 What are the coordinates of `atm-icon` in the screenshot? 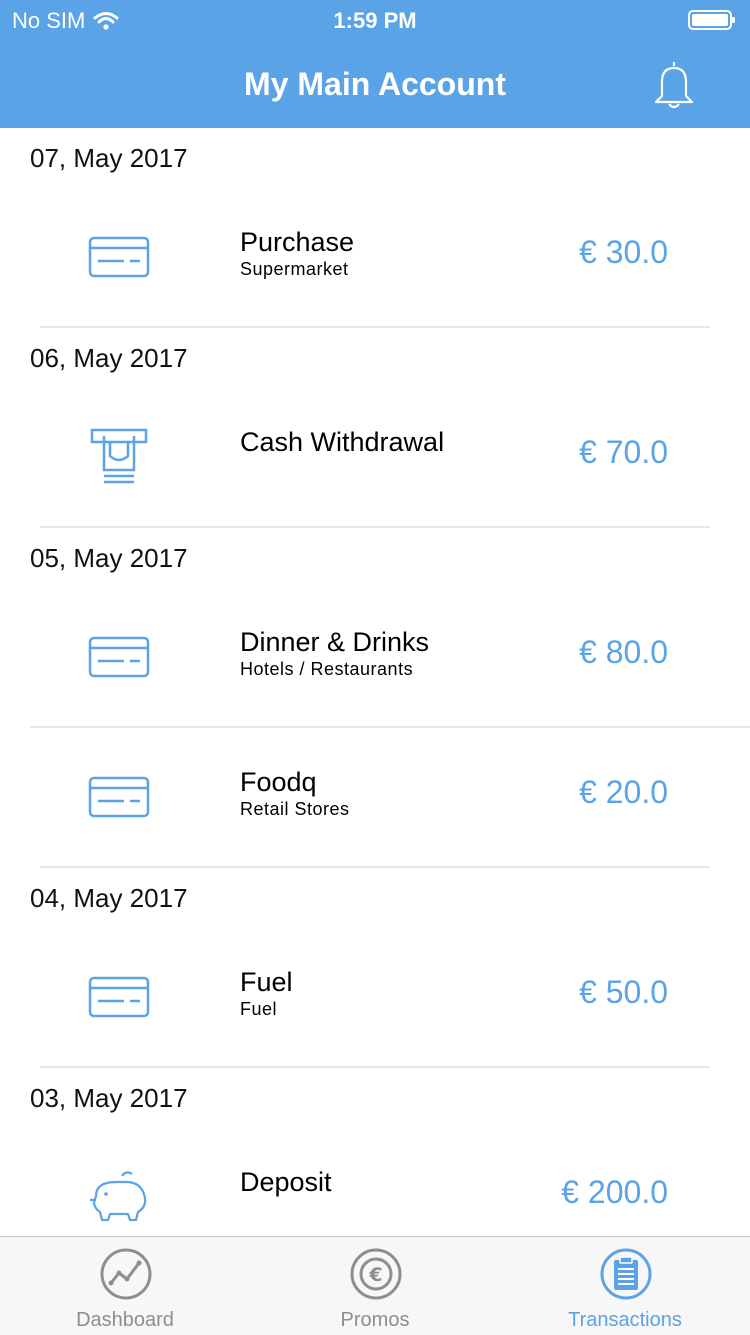 It's located at (119, 456).